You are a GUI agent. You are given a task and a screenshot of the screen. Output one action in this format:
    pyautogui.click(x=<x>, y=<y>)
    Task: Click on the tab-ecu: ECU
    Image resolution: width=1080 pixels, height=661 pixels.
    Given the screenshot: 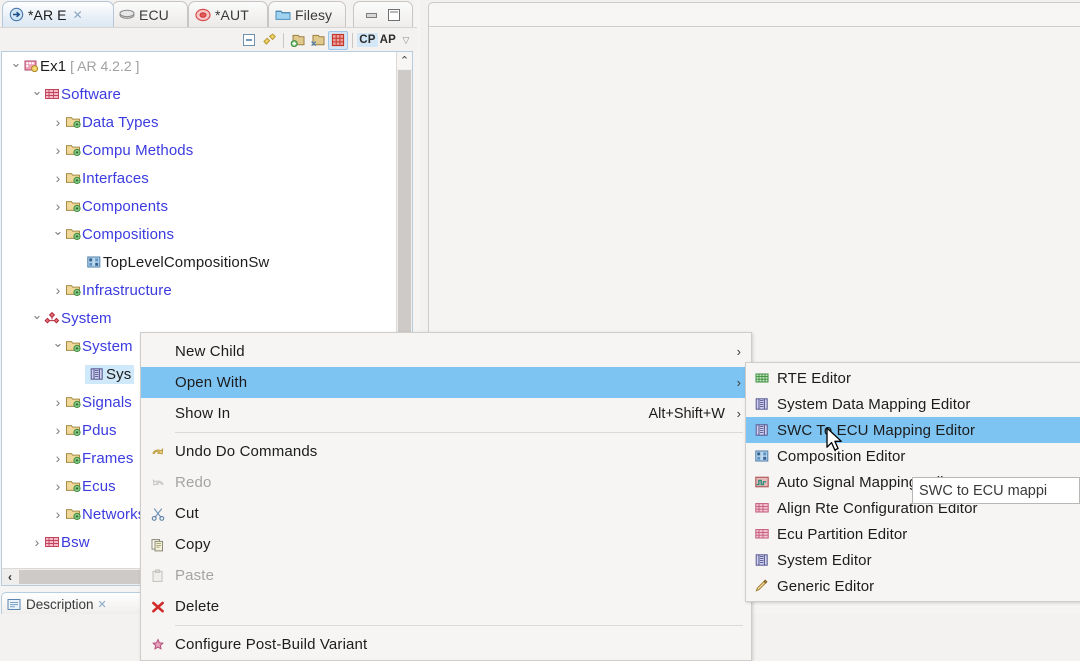 What is the action you would take?
    pyautogui.click(x=150, y=14)
    